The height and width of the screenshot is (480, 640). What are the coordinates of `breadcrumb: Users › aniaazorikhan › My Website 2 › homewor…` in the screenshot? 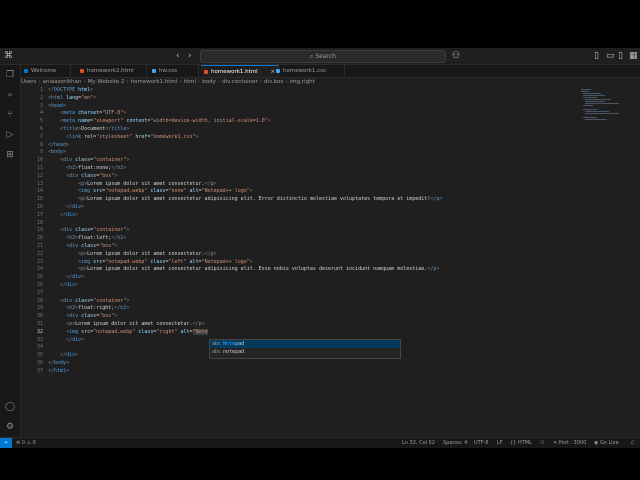 It's located at (330, 82).